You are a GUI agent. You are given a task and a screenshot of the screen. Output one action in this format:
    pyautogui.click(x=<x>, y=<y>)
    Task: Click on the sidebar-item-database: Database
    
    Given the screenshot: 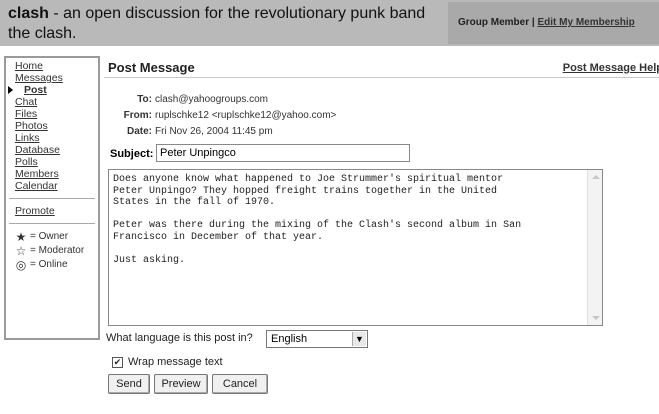 What is the action you would take?
    pyautogui.click(x=56, y=150)
    